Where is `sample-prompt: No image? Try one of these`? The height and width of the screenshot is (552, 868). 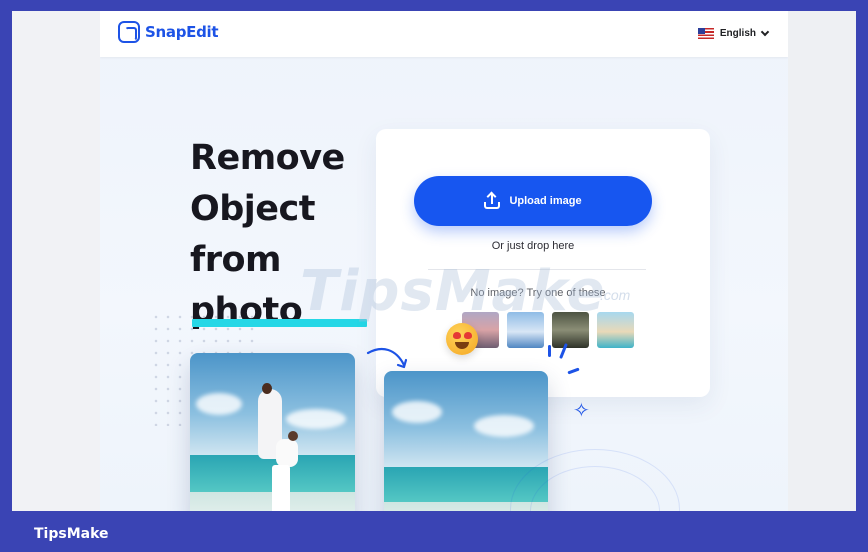 sample-prompt: No image? Try one of these is located at coordinates (538, 293).